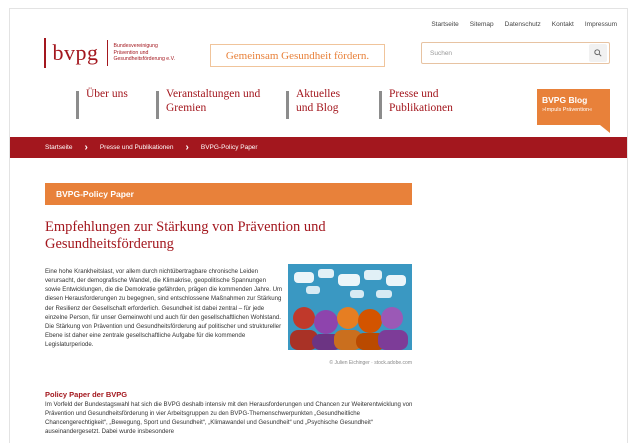 Image resolution: width=639 pixels, height=443 pixels. Describe the element at coordinates (605, 129) in the screenshot. I see `blog-button-tail` at that location.